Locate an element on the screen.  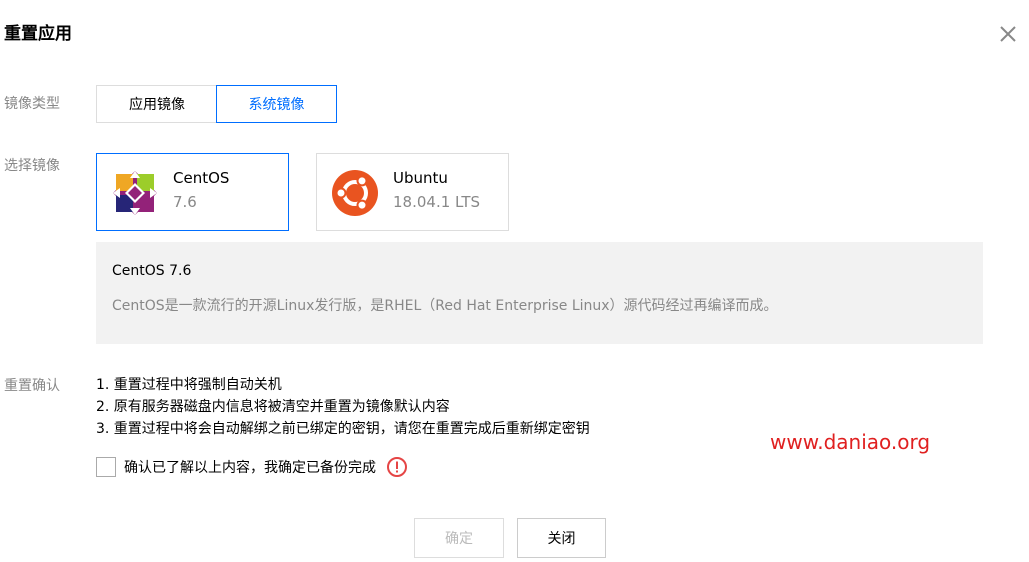
watermark-text: www.daniao.org is located at coordinates (850, 442).